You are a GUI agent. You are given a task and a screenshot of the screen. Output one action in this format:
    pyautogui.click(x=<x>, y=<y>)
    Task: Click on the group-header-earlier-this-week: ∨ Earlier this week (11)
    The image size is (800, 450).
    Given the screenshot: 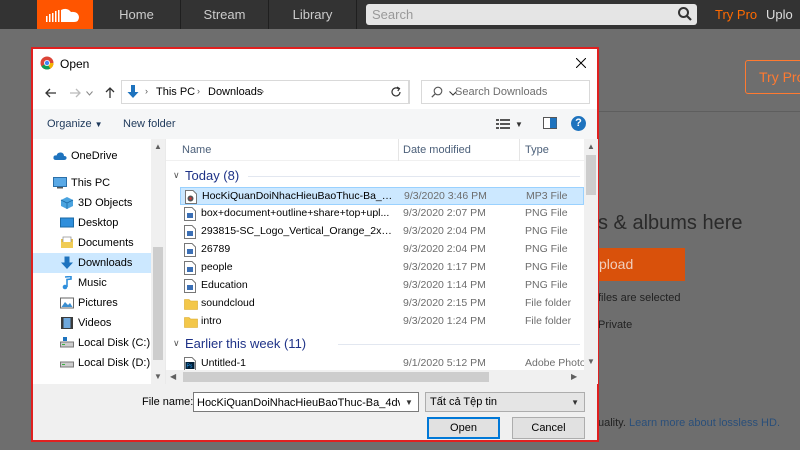 What is the action you would take?
    pyautogui.click(x=375, y=344)
    